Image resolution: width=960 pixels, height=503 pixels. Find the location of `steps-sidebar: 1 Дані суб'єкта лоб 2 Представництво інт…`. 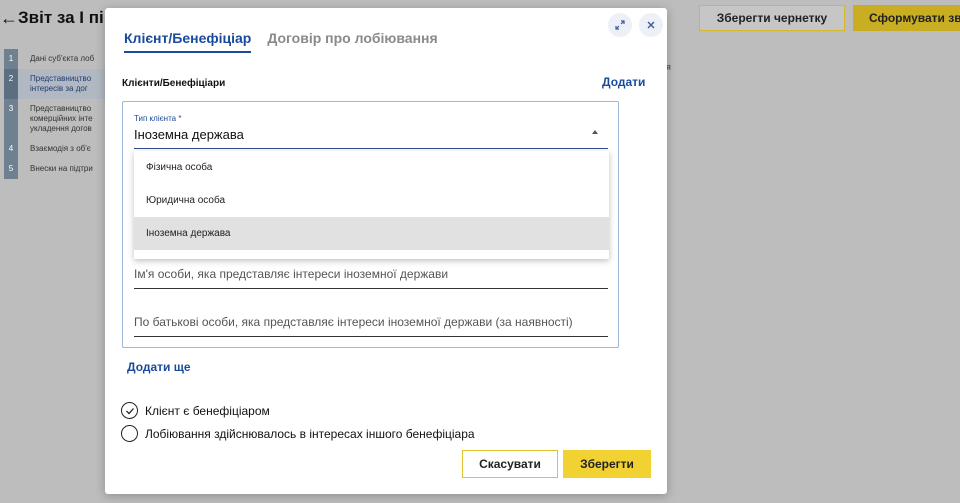

steps-sidebar: 1 Дані суб'єкта лоб 2 Представництво інт… is located at coordinates (58, 114).